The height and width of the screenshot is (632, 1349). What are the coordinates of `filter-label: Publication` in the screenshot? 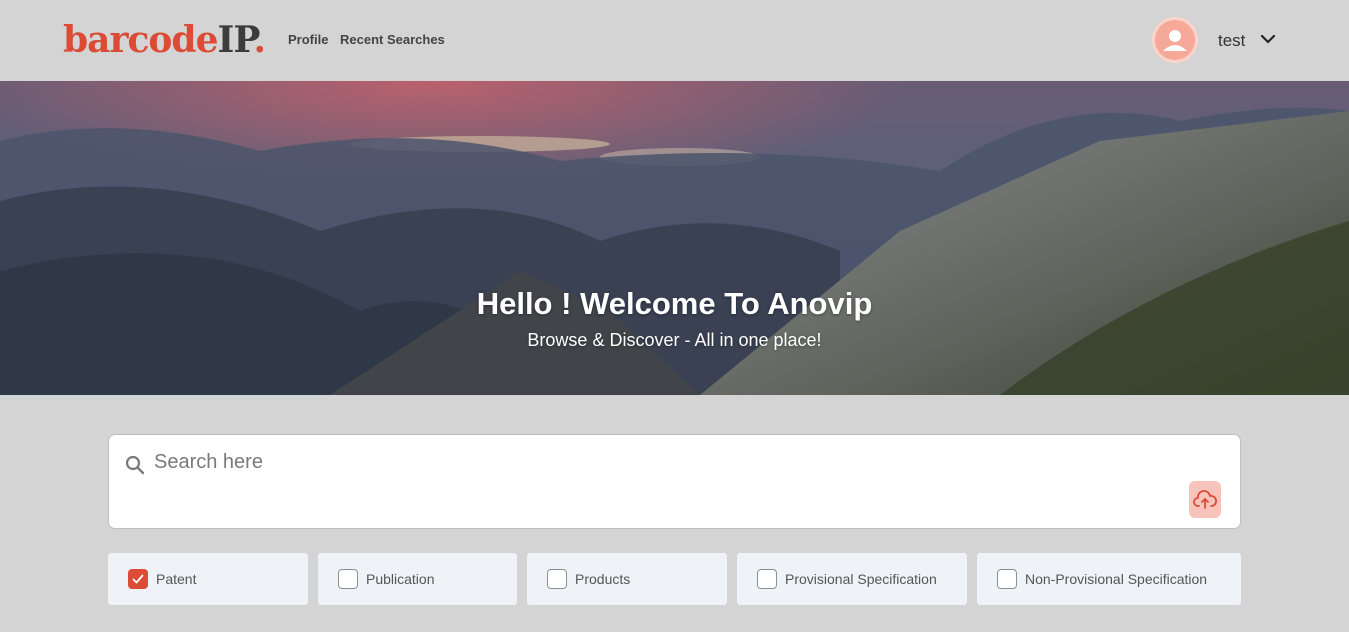 It's located at (400, 579).